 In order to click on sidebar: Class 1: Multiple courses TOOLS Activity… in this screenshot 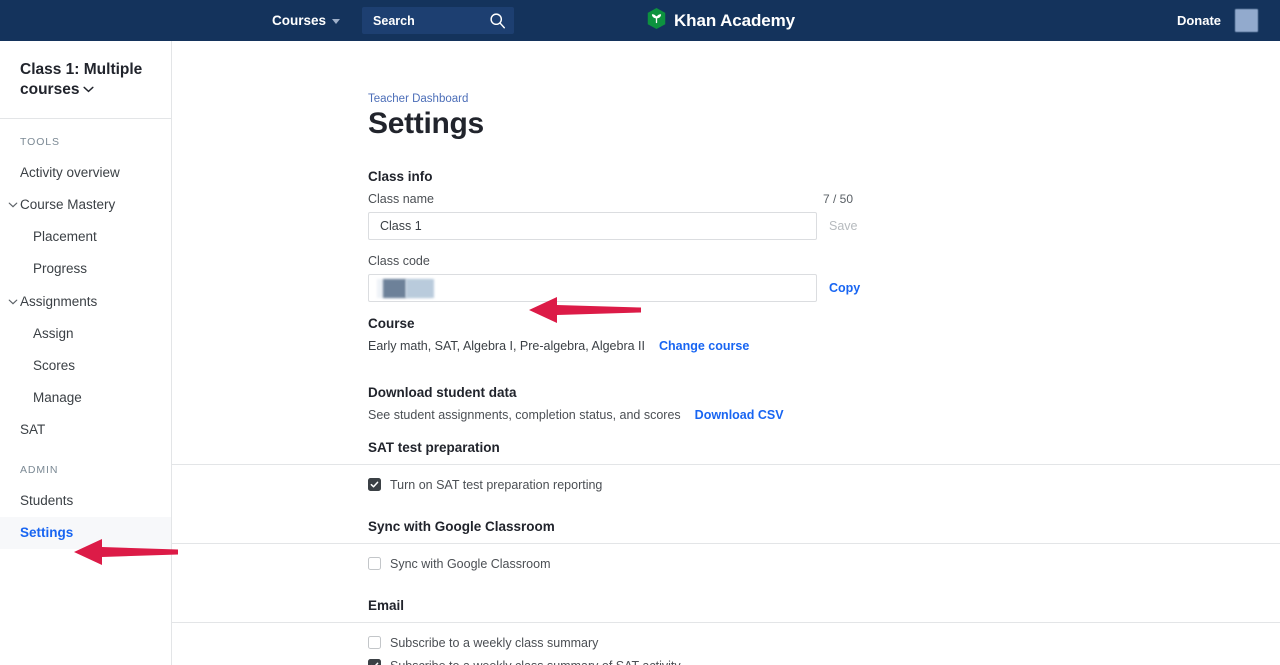, I will do `click(86, 353)`.